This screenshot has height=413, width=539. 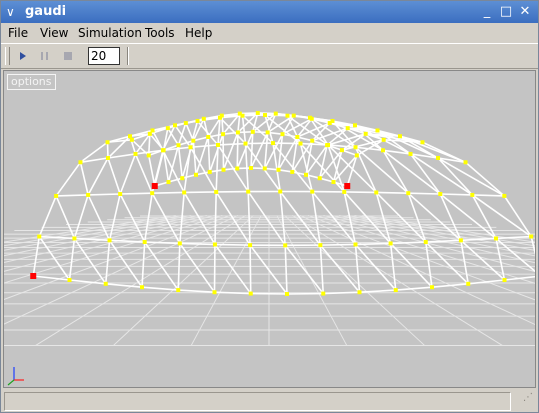 What do you see at coordinates (12, 12) in the screenshot?
I see `window-menu-icon: ∨` at bounding box center [12, 12].